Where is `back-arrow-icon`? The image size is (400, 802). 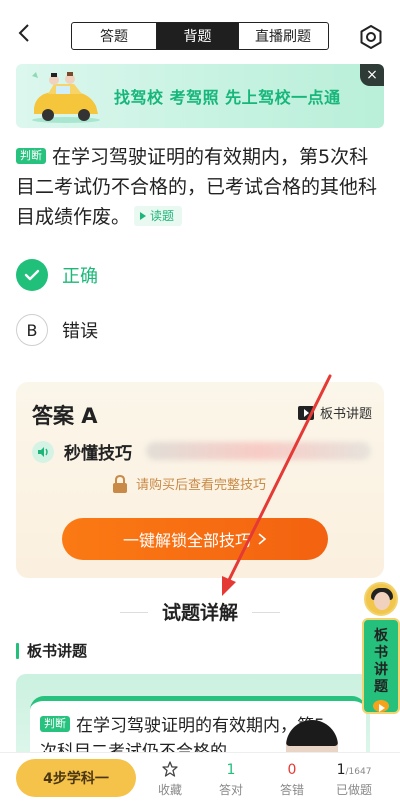 back-arrow-icon is located at coordinates (25, 33).